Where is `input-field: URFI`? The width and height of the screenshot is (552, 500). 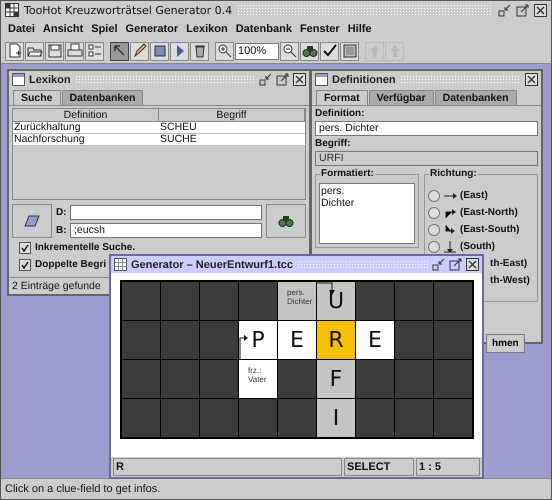 input-field: URFI is located at coordinates (426, 158).